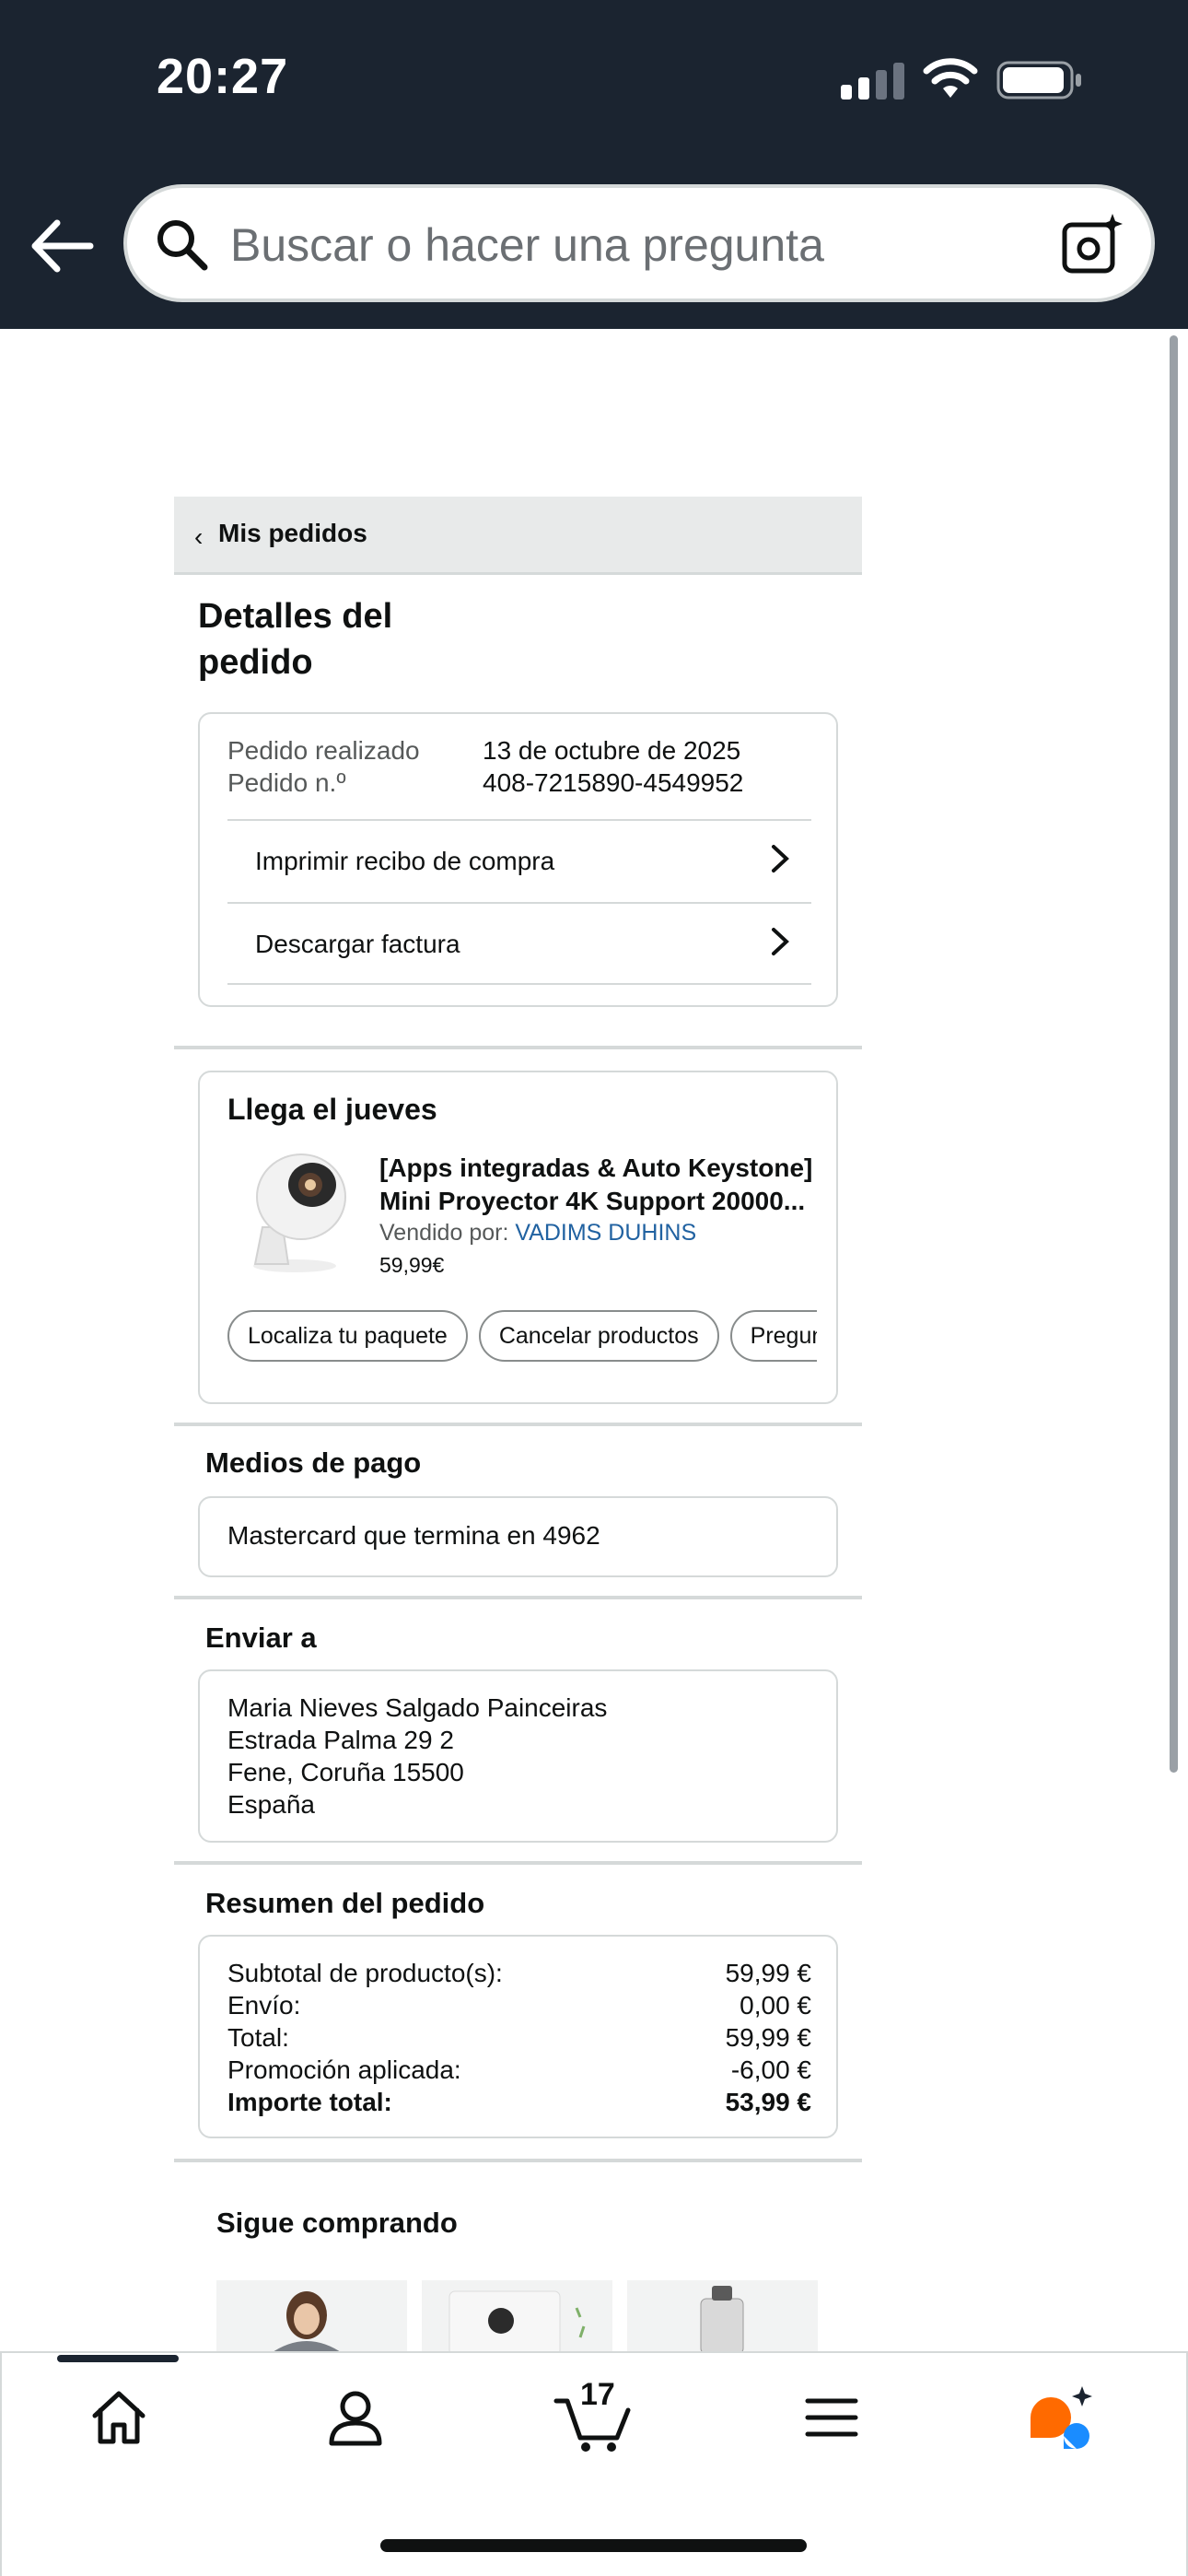  I want to click on summary-label: Envío:, so click(264, 2005).